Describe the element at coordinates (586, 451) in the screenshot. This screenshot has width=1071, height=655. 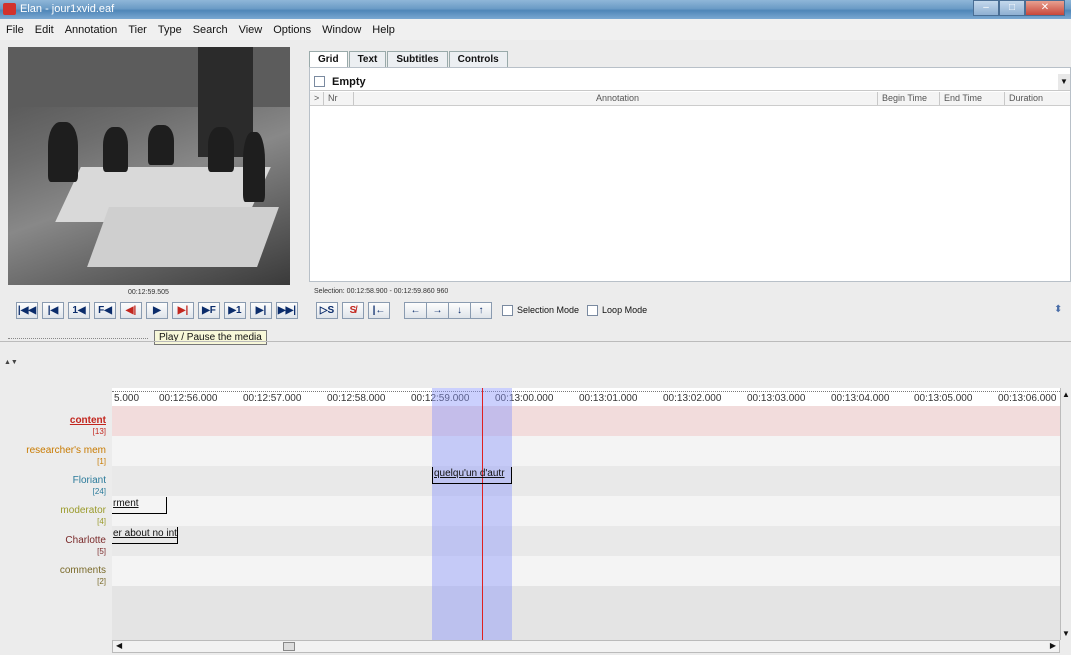
I see `tier-row-researchers-mem` at that location.